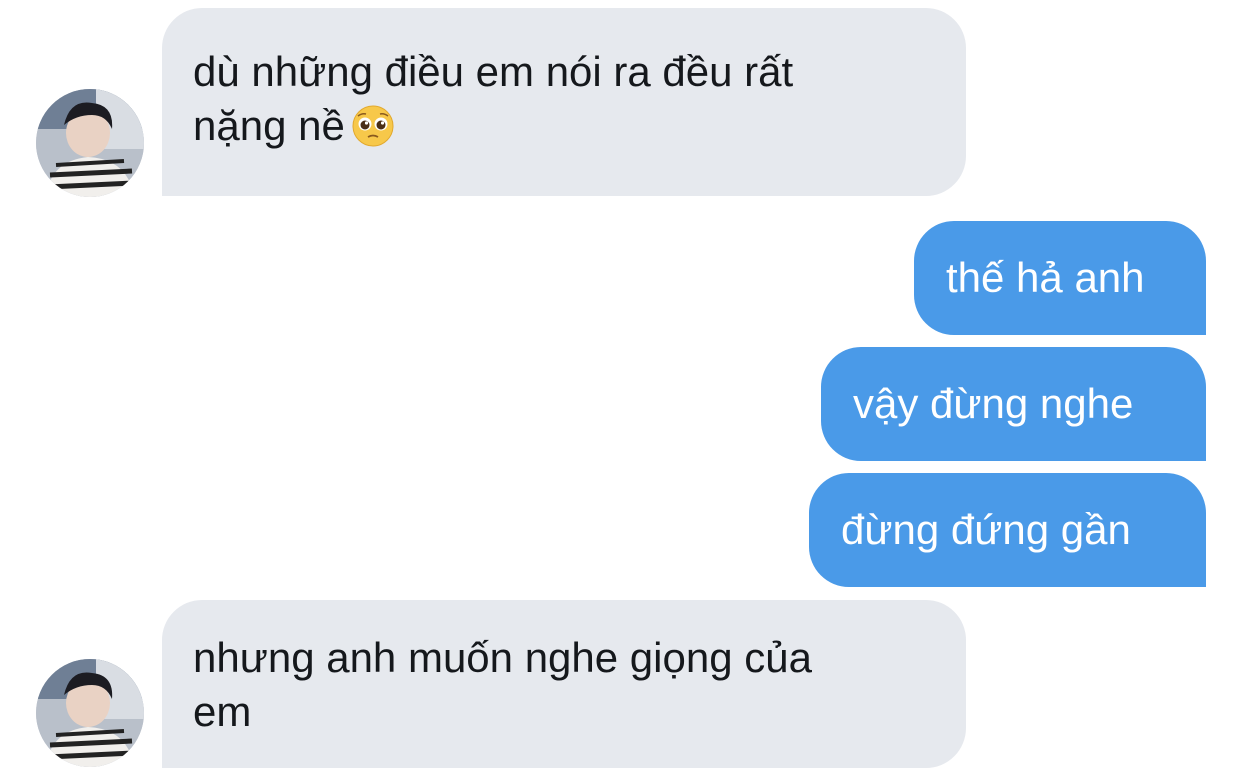 The image size is (1242, 773). What do you see at coordinates (493, 71) in the screenshot?
I see `message-text-line: dù những điều em nói ra đều rất` at bounding box center [493, 71].